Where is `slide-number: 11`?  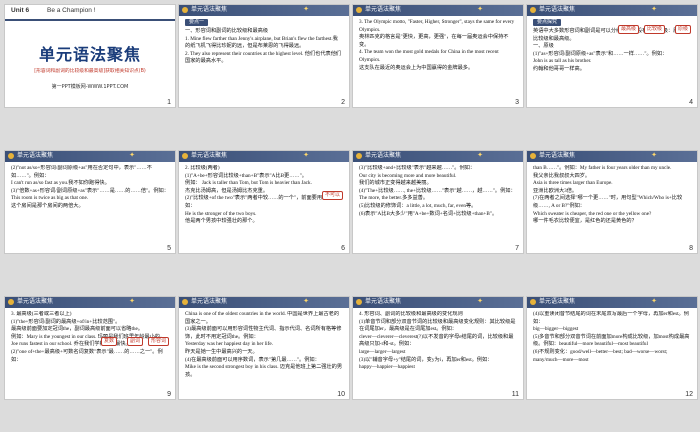
slide-number: 11 is located at coordinates (515, 394).